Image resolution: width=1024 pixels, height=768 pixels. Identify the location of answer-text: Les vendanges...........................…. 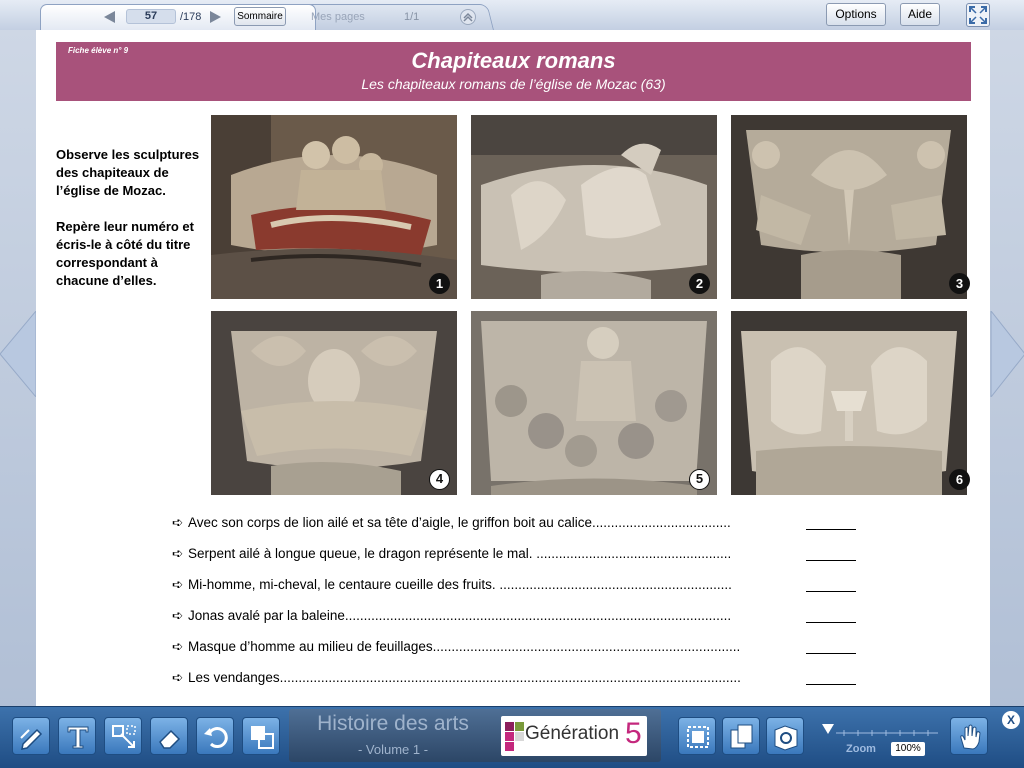
(464, 677).